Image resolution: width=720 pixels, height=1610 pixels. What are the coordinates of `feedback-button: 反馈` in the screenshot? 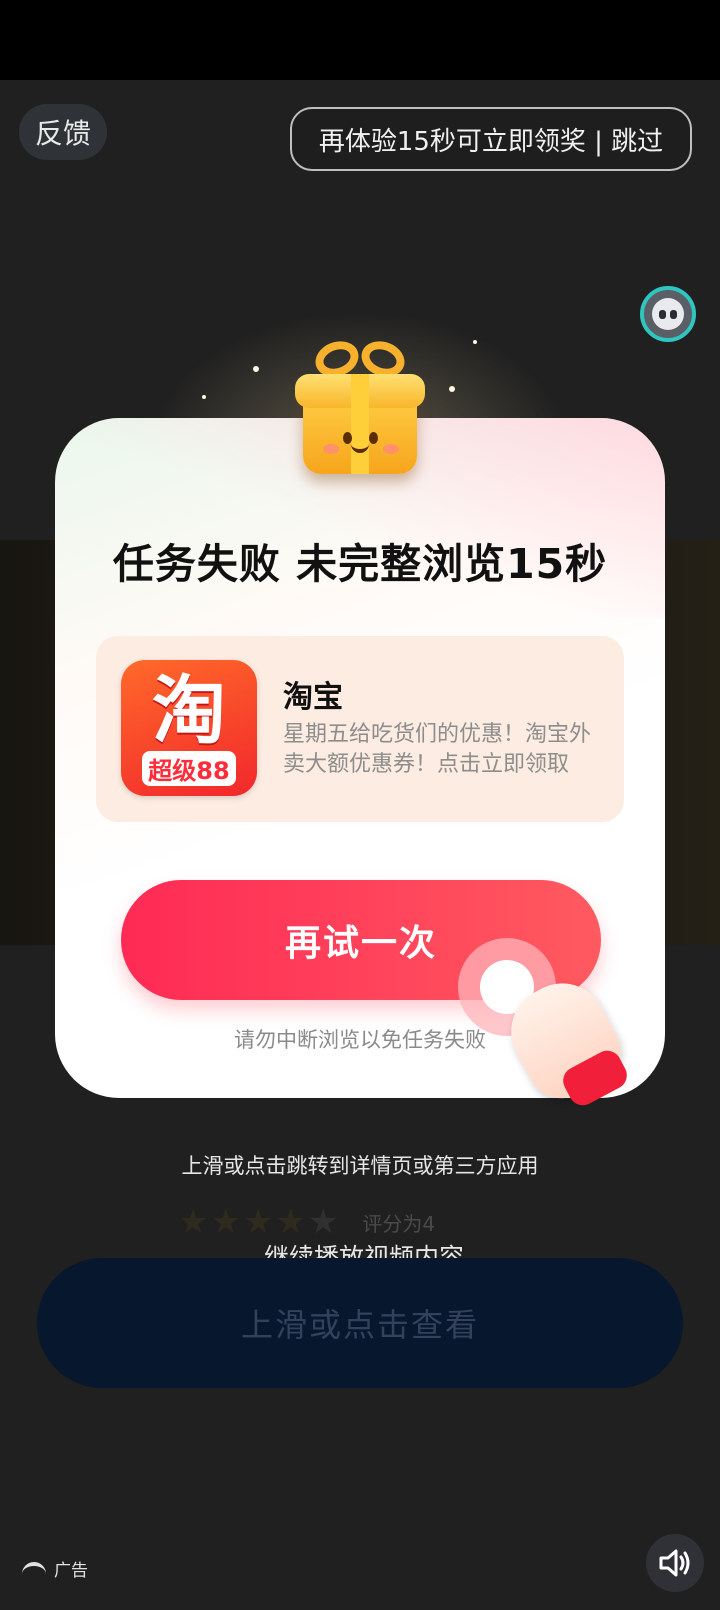 It's located at (63, 132).